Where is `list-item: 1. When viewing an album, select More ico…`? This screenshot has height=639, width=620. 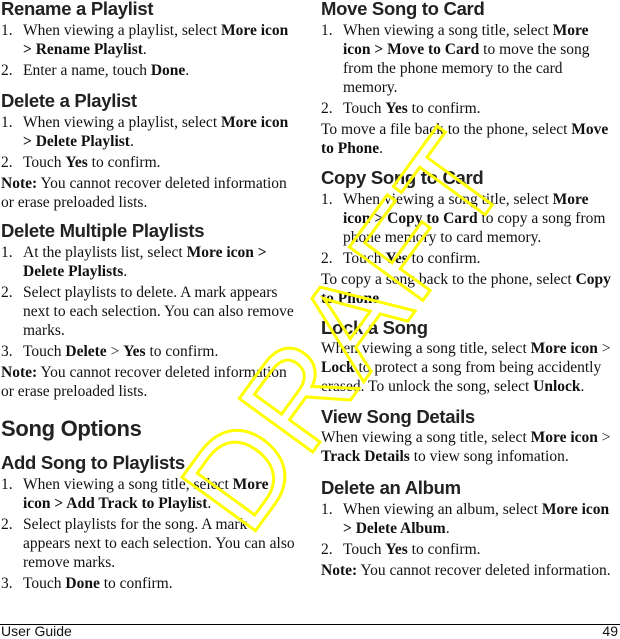 list-item: 1. When viewing an album, select More ico… is located at coordinates (465, 519).